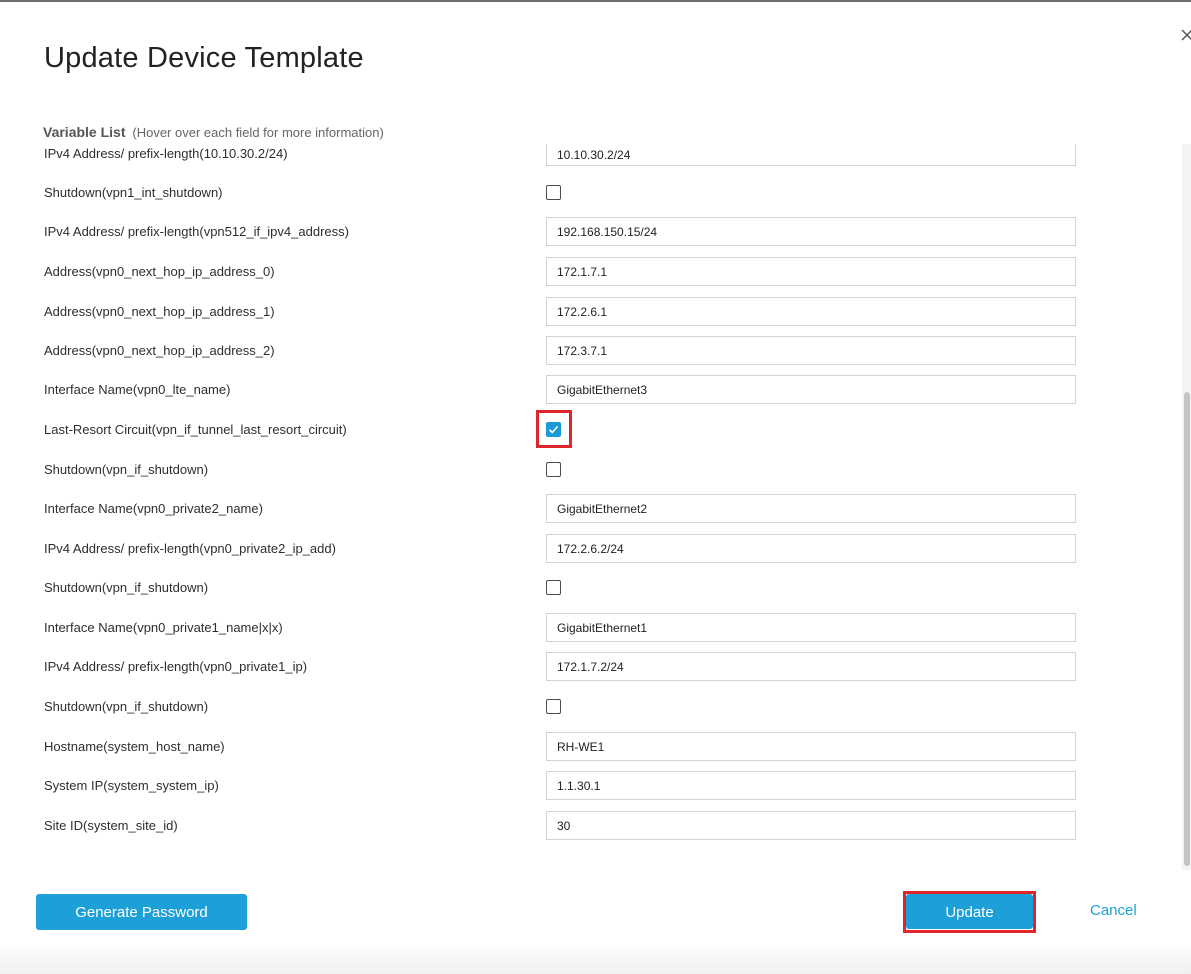 The image size is (1191, 974). What do you see at coordinates (133, 192) in the screenshot?
I see `variable-label: Shutdown(vpn1_int_shutdown)` at bounding box center [133, 192].